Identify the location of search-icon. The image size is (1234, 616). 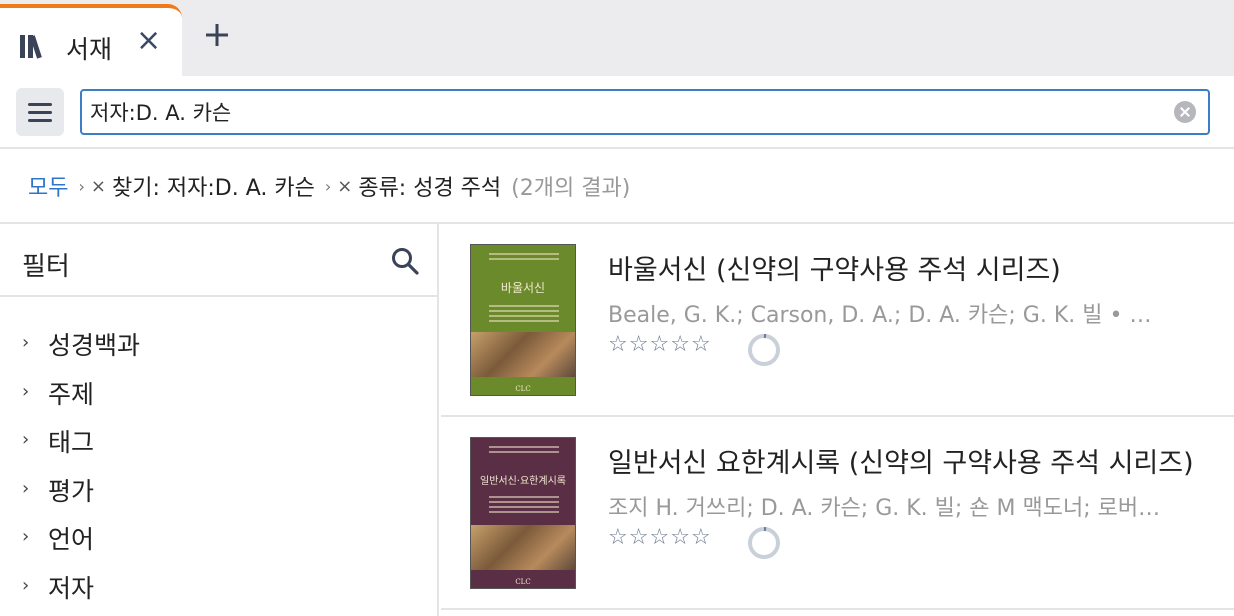
(405, 261).